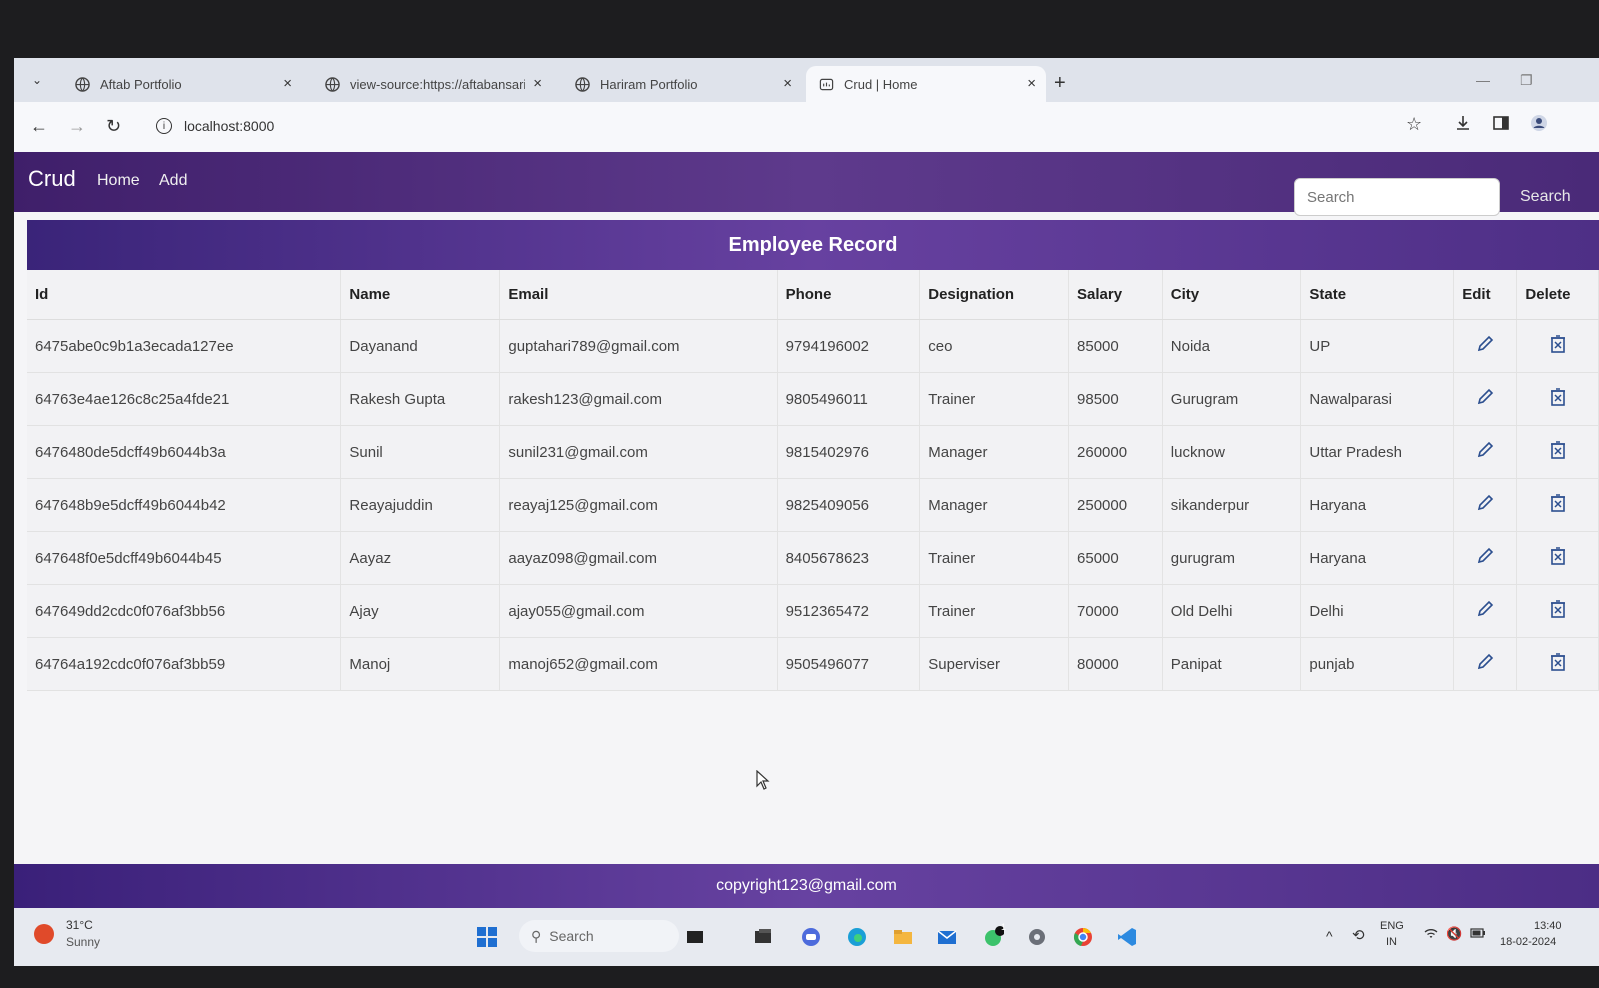 The height and width of the screenshot is (988, 1599). I want to click on cell-name: Manoj, so click(420, 664).